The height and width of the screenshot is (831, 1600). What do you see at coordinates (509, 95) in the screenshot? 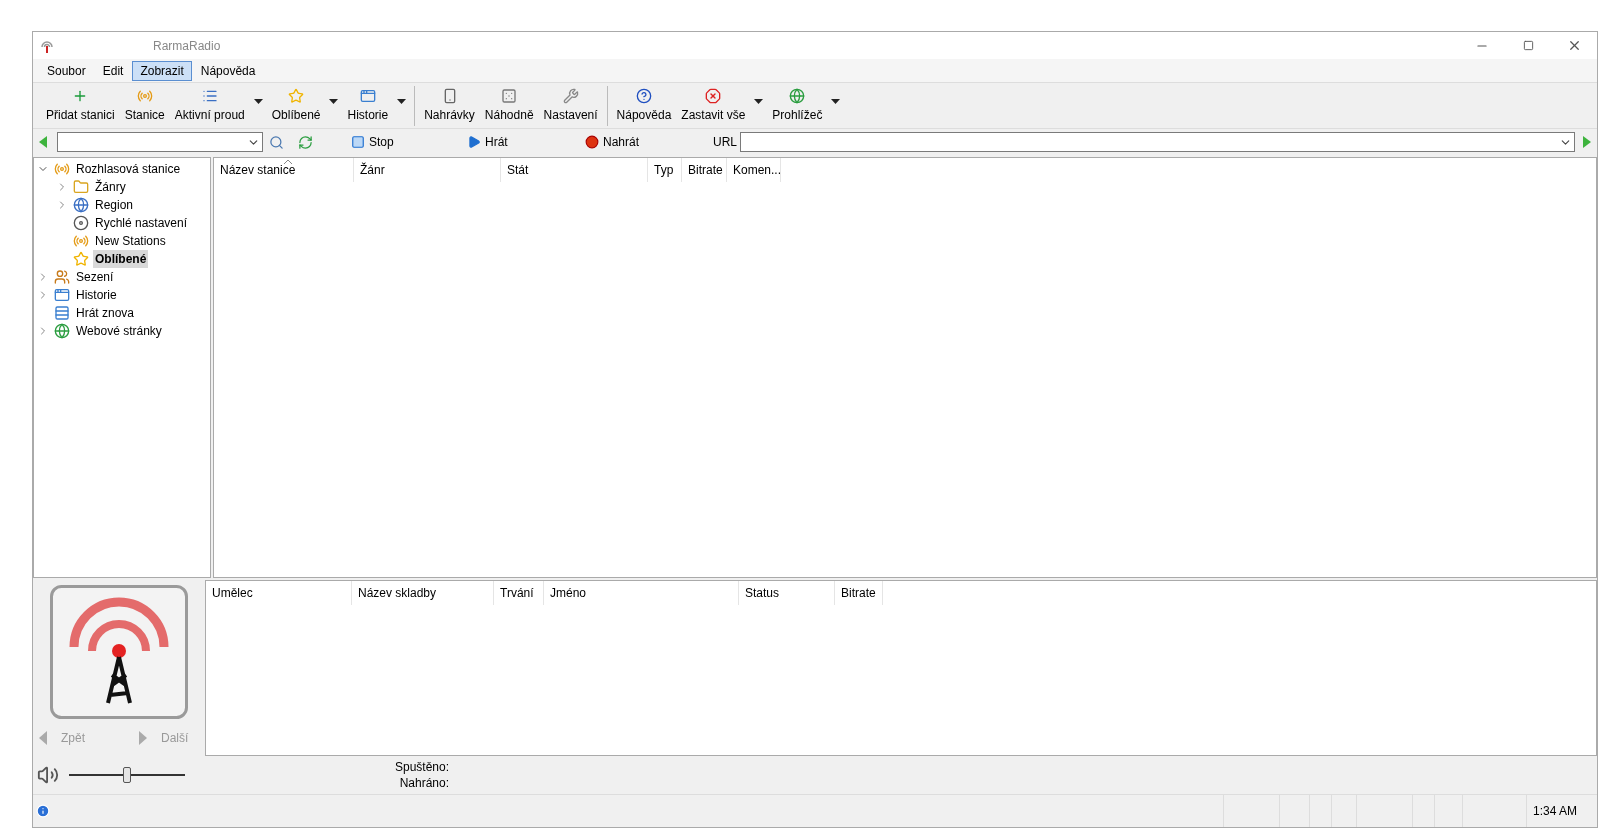
I see `dice-icon` at bounding box center [509, 95].